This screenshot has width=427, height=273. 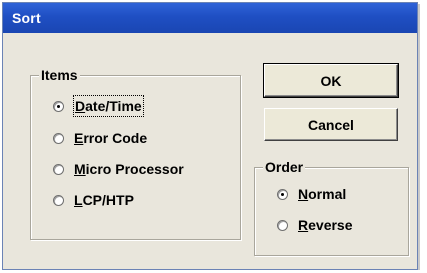 I want to click on ok-button: OK, so click(x=331, y=80).